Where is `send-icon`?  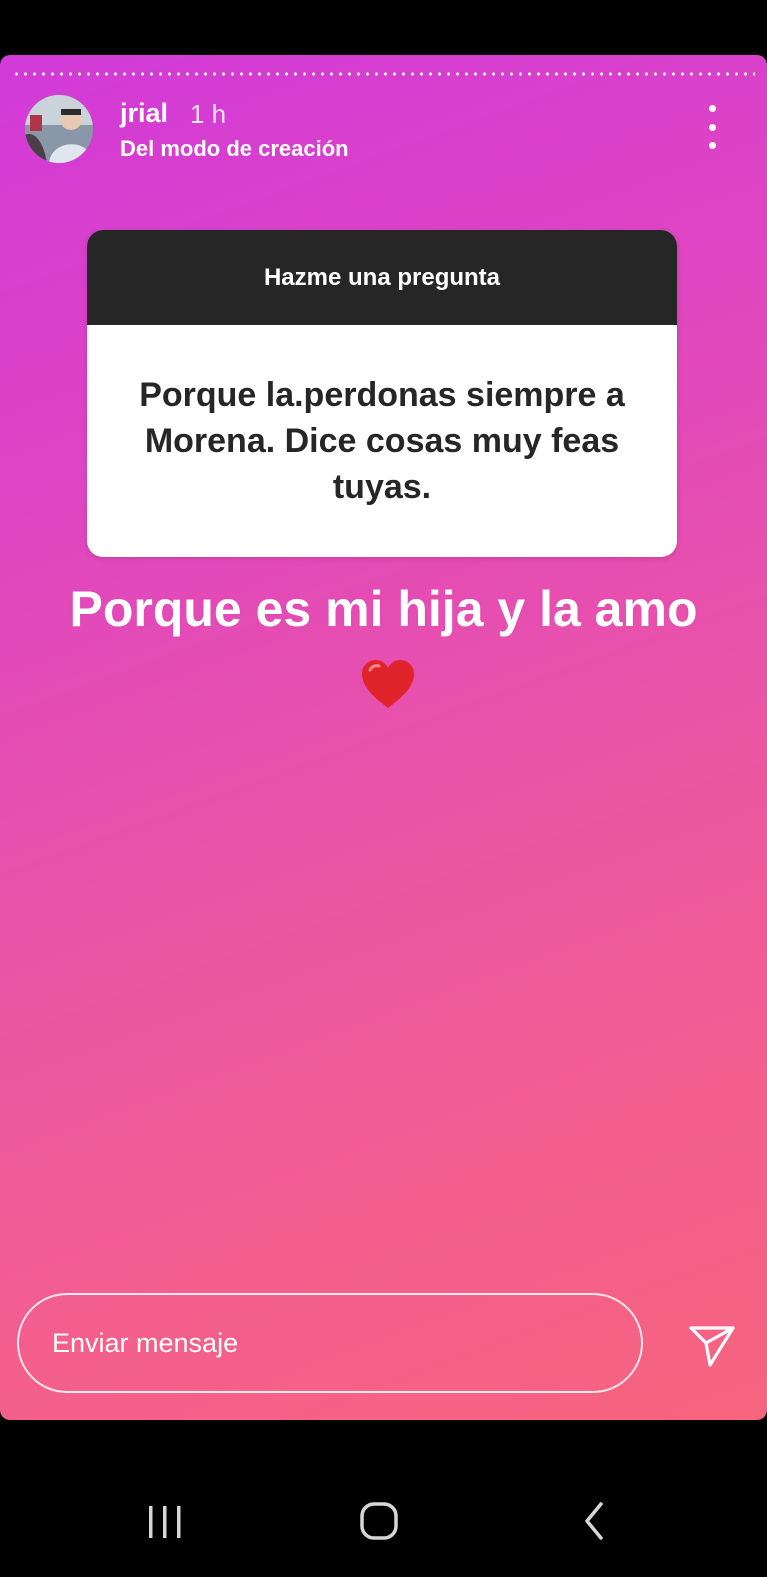 send-icon is located at coordinates (712, 1346).